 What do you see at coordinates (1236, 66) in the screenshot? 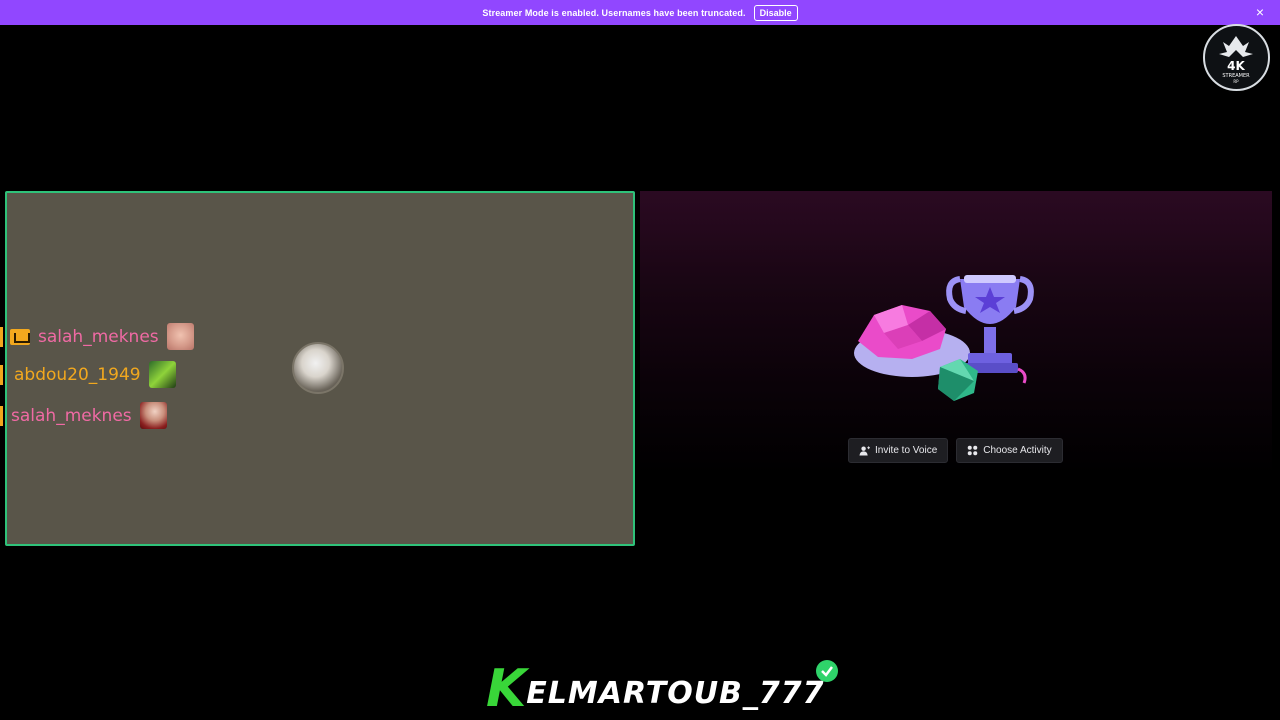
I see `logo-main-text: 4K` at bounding box center [1236, 66].